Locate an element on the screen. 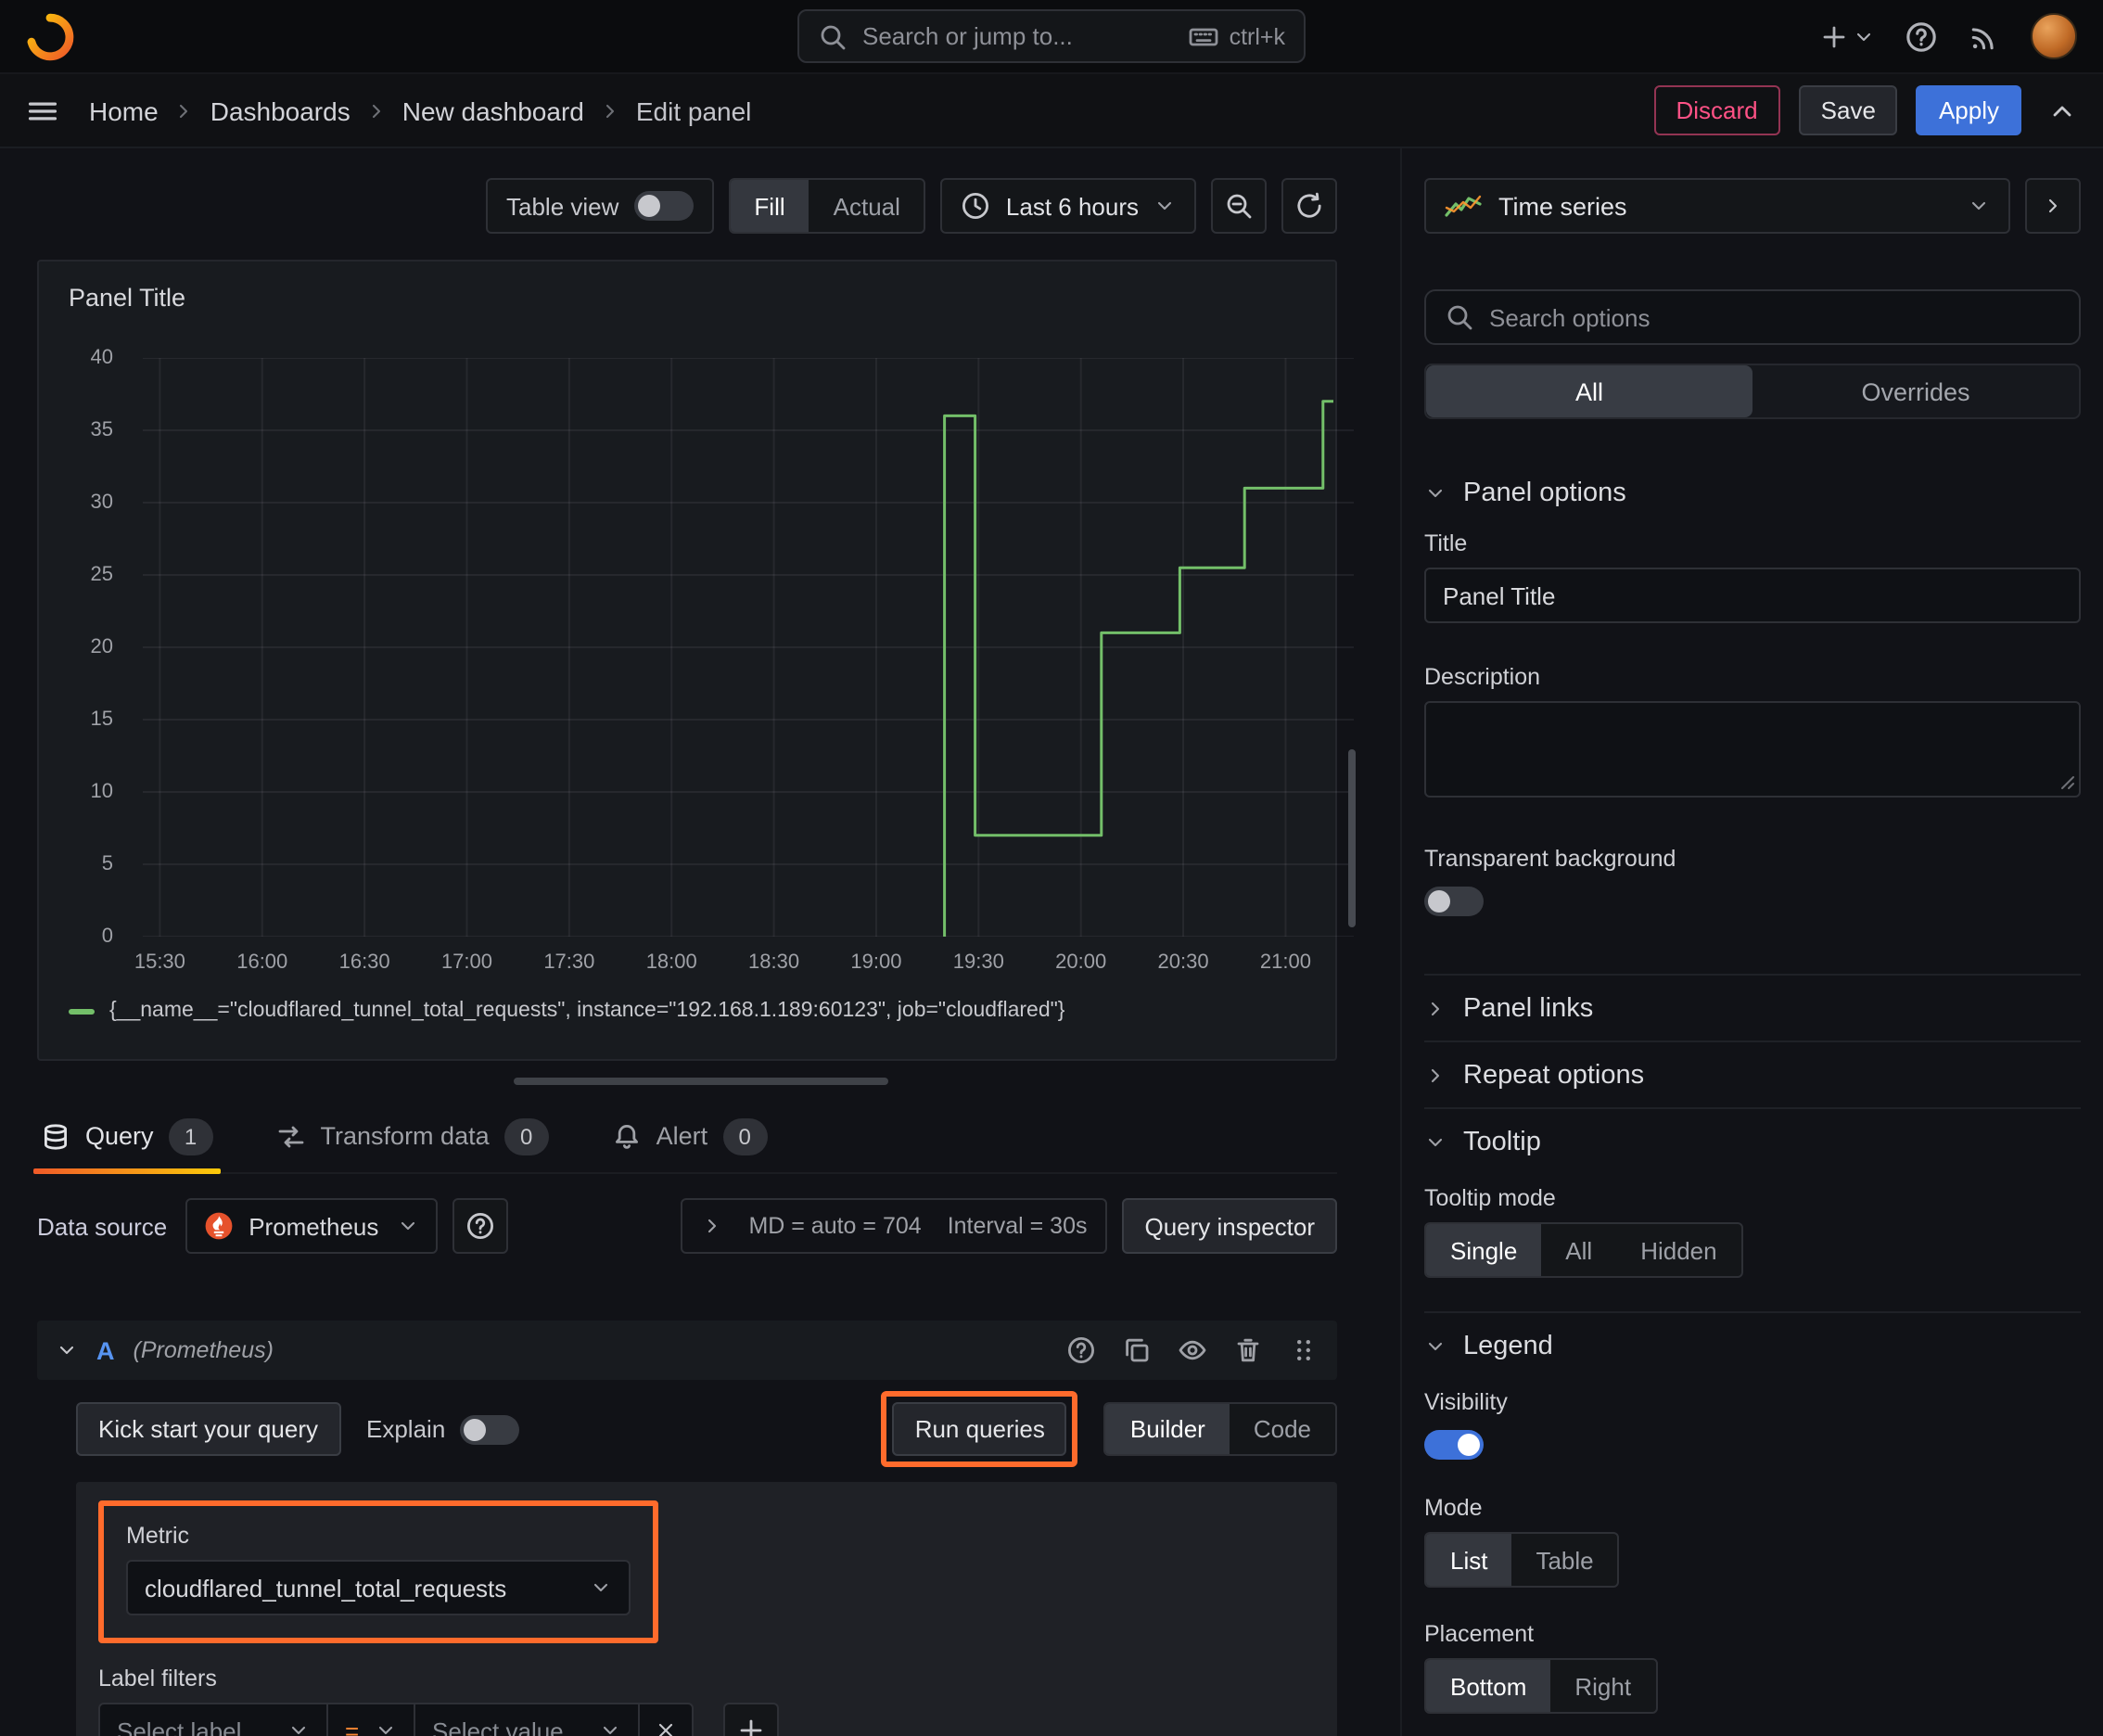 The width and height of the screenshot is (2103, 1736). query-ref-id: A is located at coordinates (105, 1350).